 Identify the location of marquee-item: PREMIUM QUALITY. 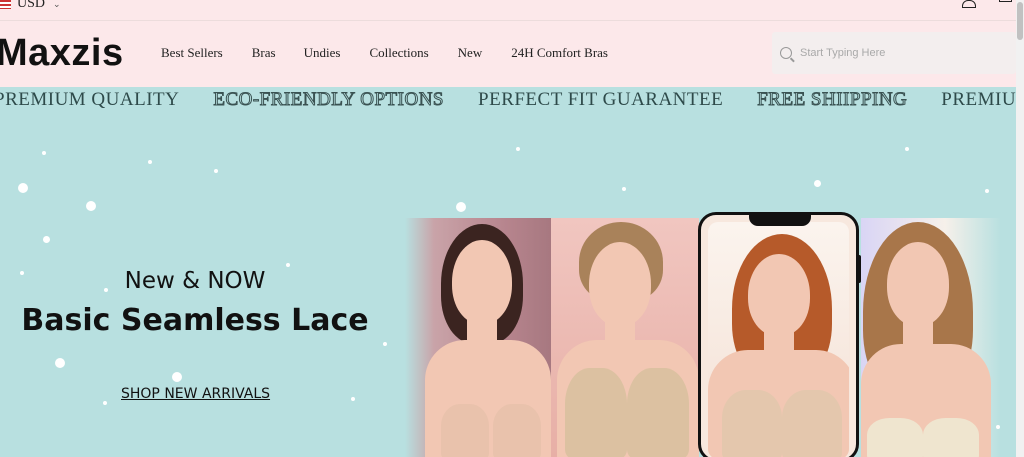
(90, 99).